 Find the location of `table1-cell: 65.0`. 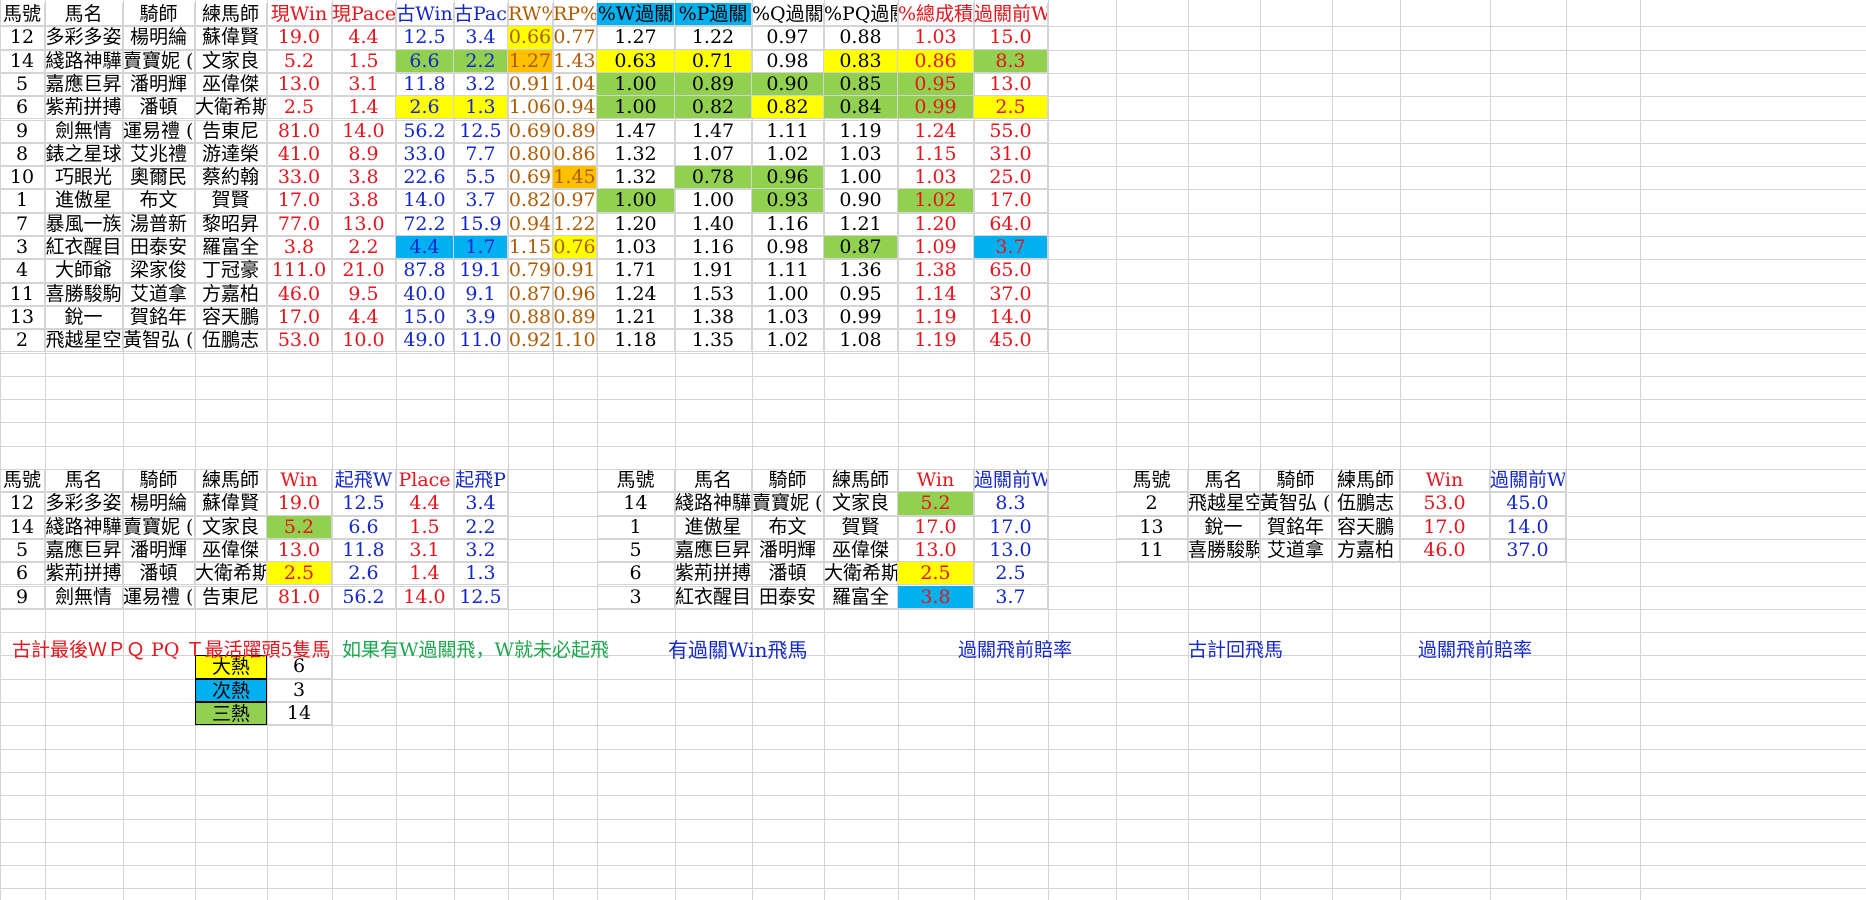

table1-cell: 65.0 is located at coordinates (1011, 271).